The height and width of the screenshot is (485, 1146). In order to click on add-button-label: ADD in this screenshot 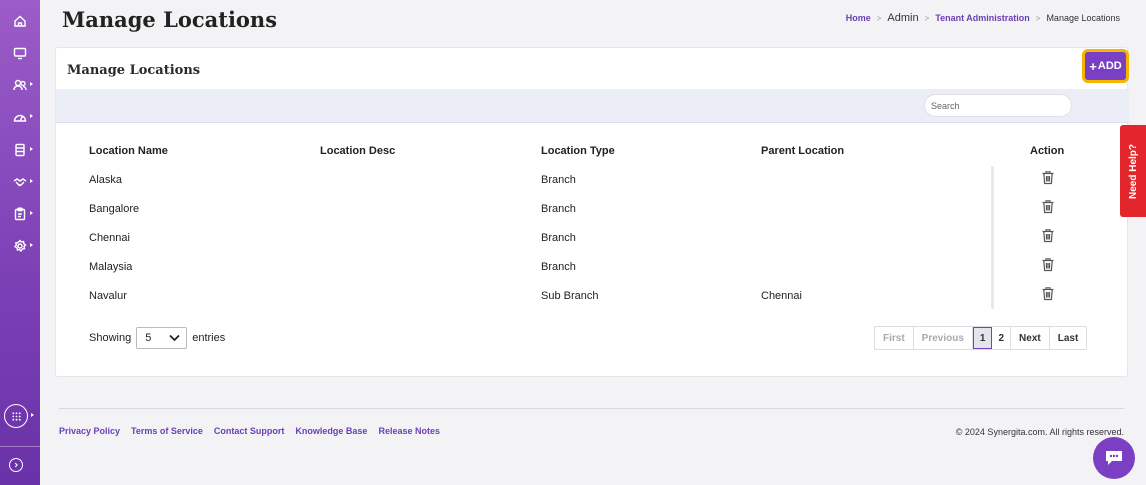, I will do `click(1109, 66)`.